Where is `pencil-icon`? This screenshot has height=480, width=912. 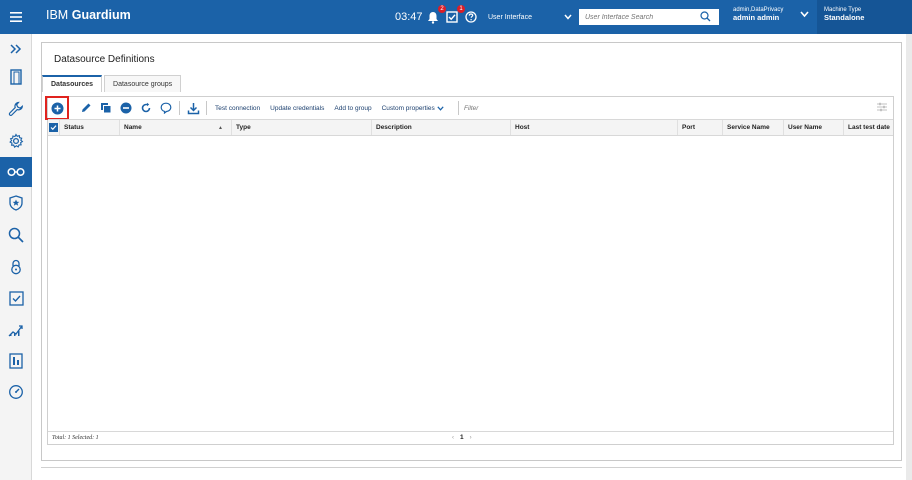
pencil-icon is located at coordinates (86, 107).